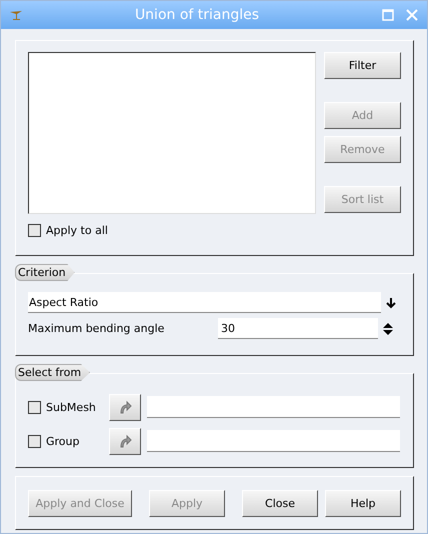 This screenshot has width=428, height=534. I want to click on group-title: Select from, so click(52, 372).